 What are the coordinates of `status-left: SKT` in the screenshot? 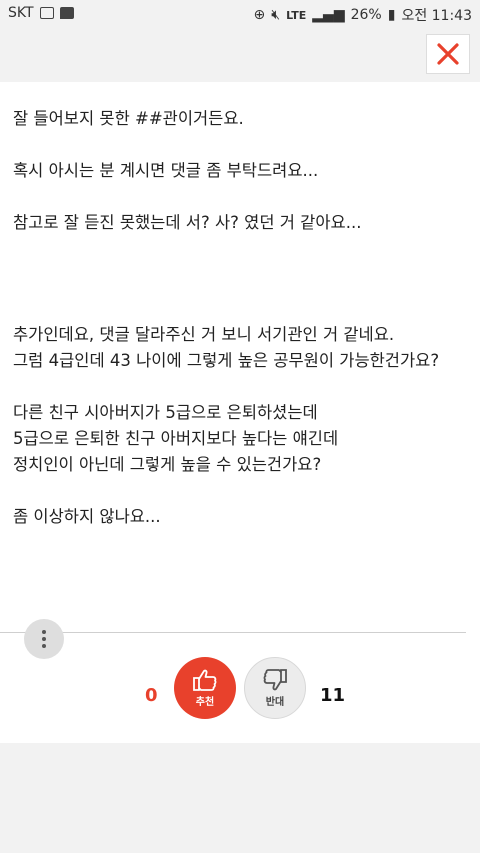 It's located at (41, 13).